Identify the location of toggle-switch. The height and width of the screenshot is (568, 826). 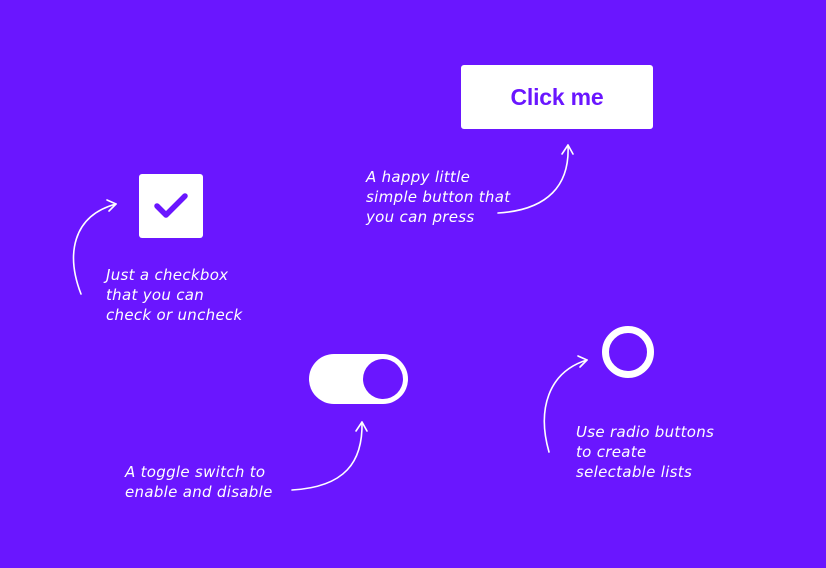
(358, 379).